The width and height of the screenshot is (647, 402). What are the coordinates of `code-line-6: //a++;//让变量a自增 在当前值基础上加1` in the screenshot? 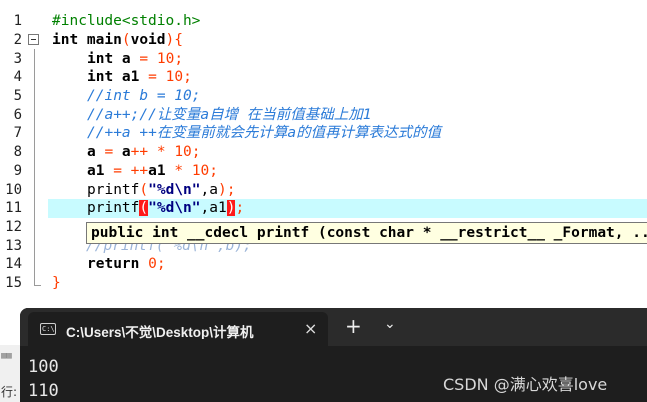 It's located at (229, 115).